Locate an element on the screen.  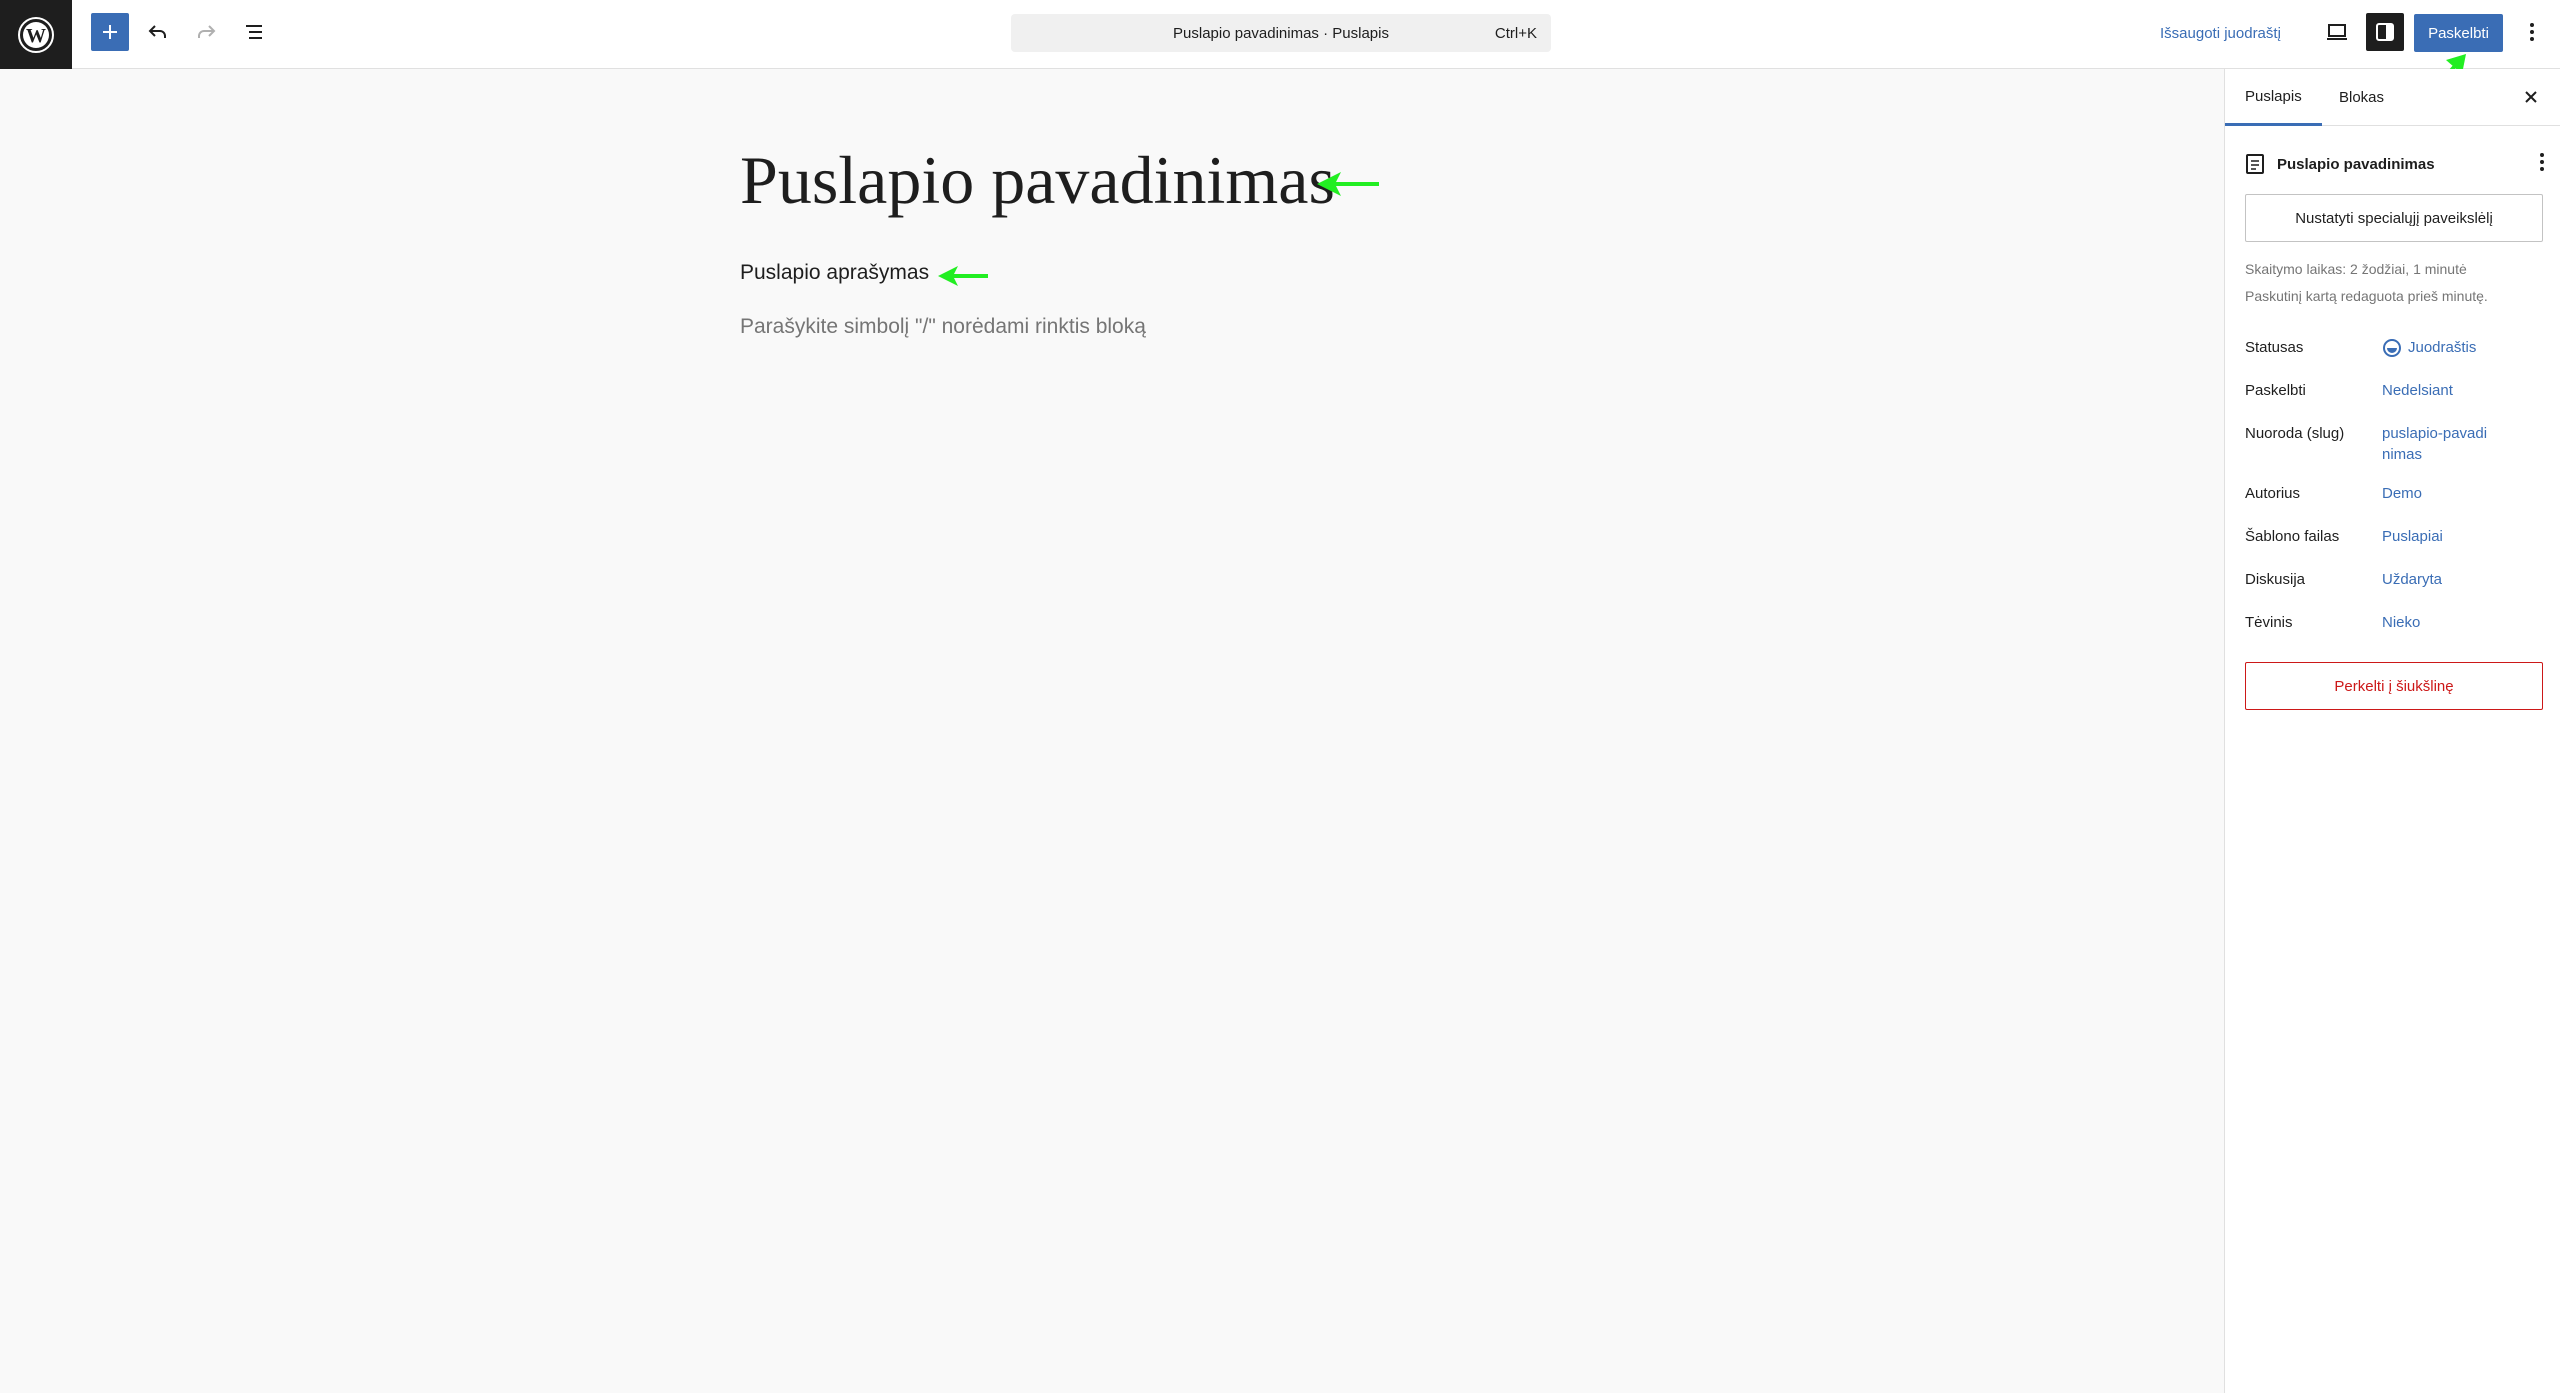
close-sidebar-button is located at coordinates (2531, 97).